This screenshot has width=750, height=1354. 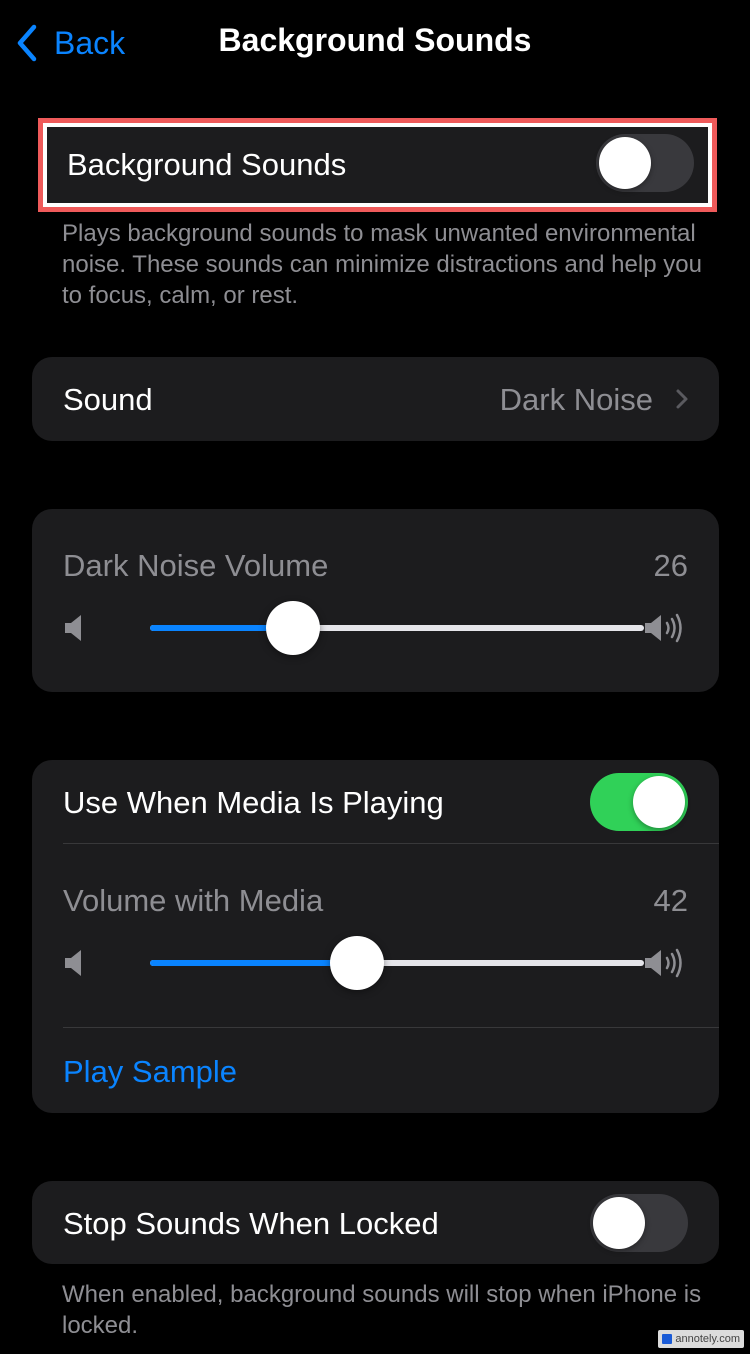 I want to click on navigation-bar: Back Background Sounds, so click(x=375, y=44).